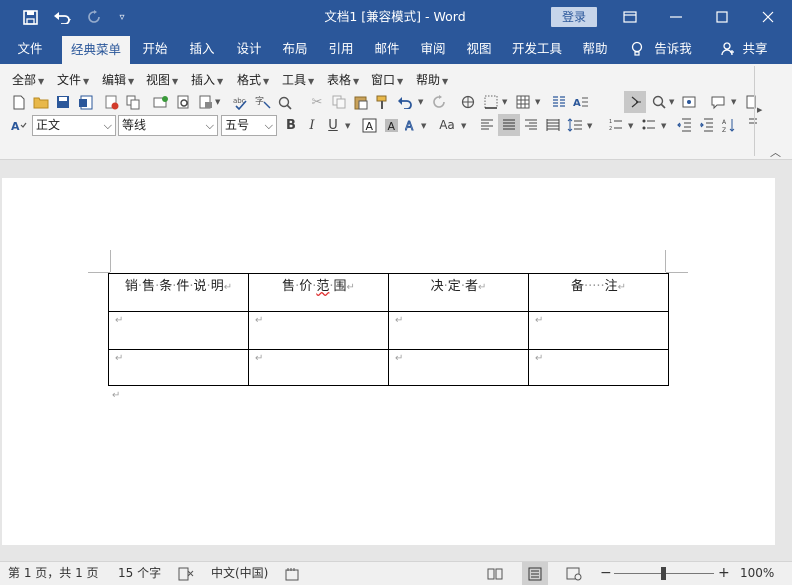  What do you see at coordinates (458, 292) in the screenshot?
I see `table-header-cell: 决·定·者↵` at bounding box center [458, 292].